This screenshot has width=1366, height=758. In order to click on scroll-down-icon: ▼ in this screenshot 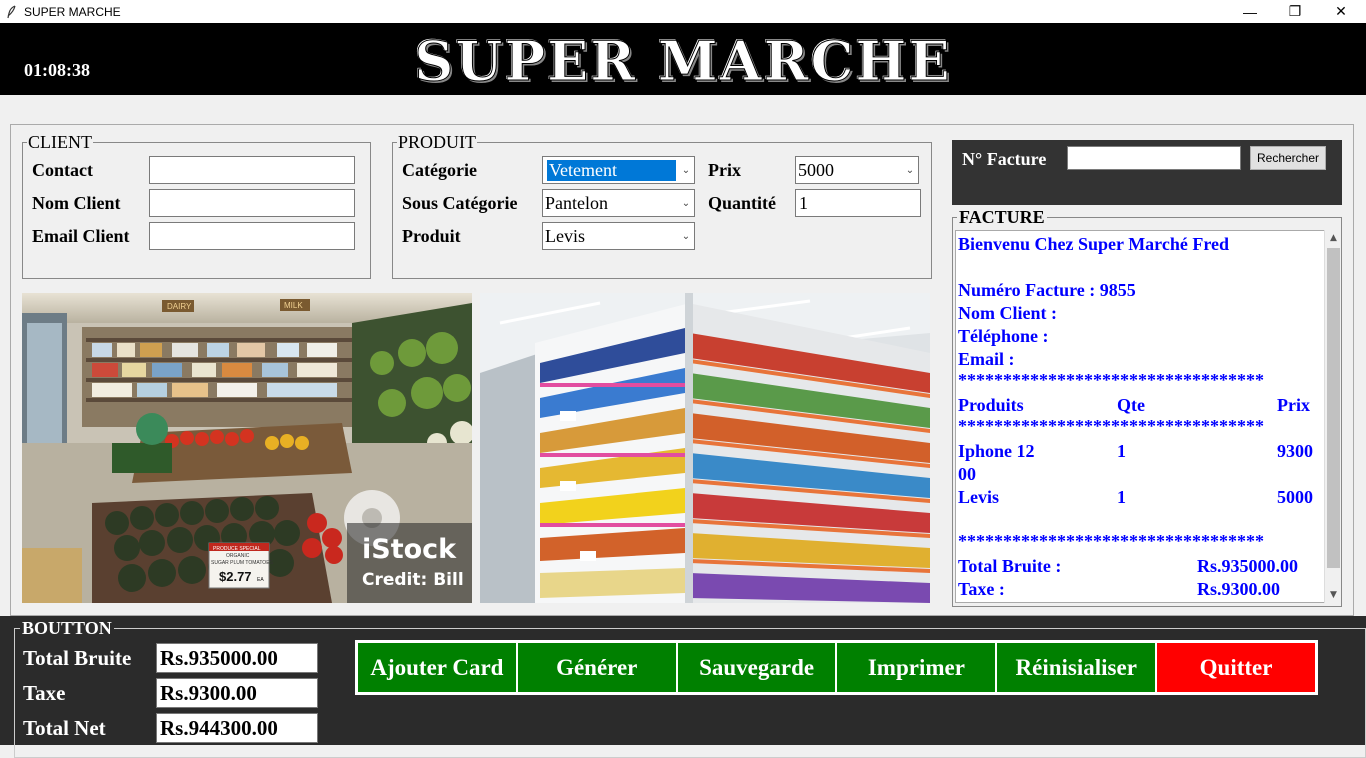, I will do `click(1333, 595)`.